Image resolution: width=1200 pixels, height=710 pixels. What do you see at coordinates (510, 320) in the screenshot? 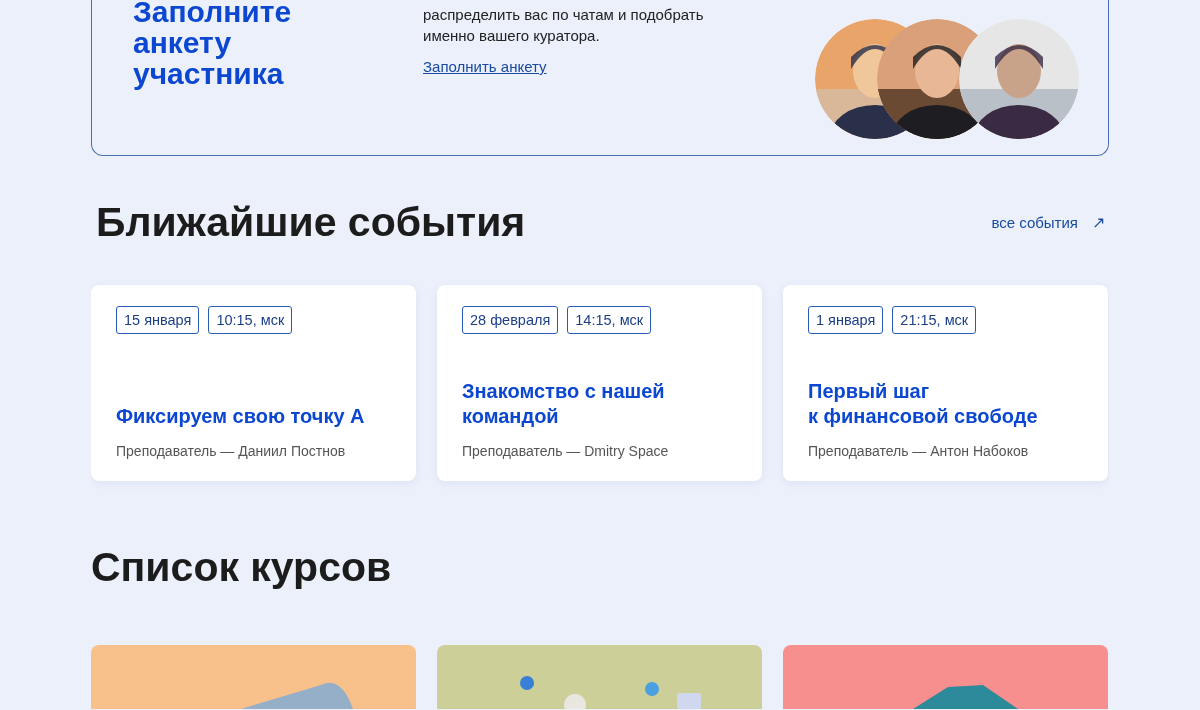
I see `date-tag: 28 февраля` at bounding box center [510, 320].